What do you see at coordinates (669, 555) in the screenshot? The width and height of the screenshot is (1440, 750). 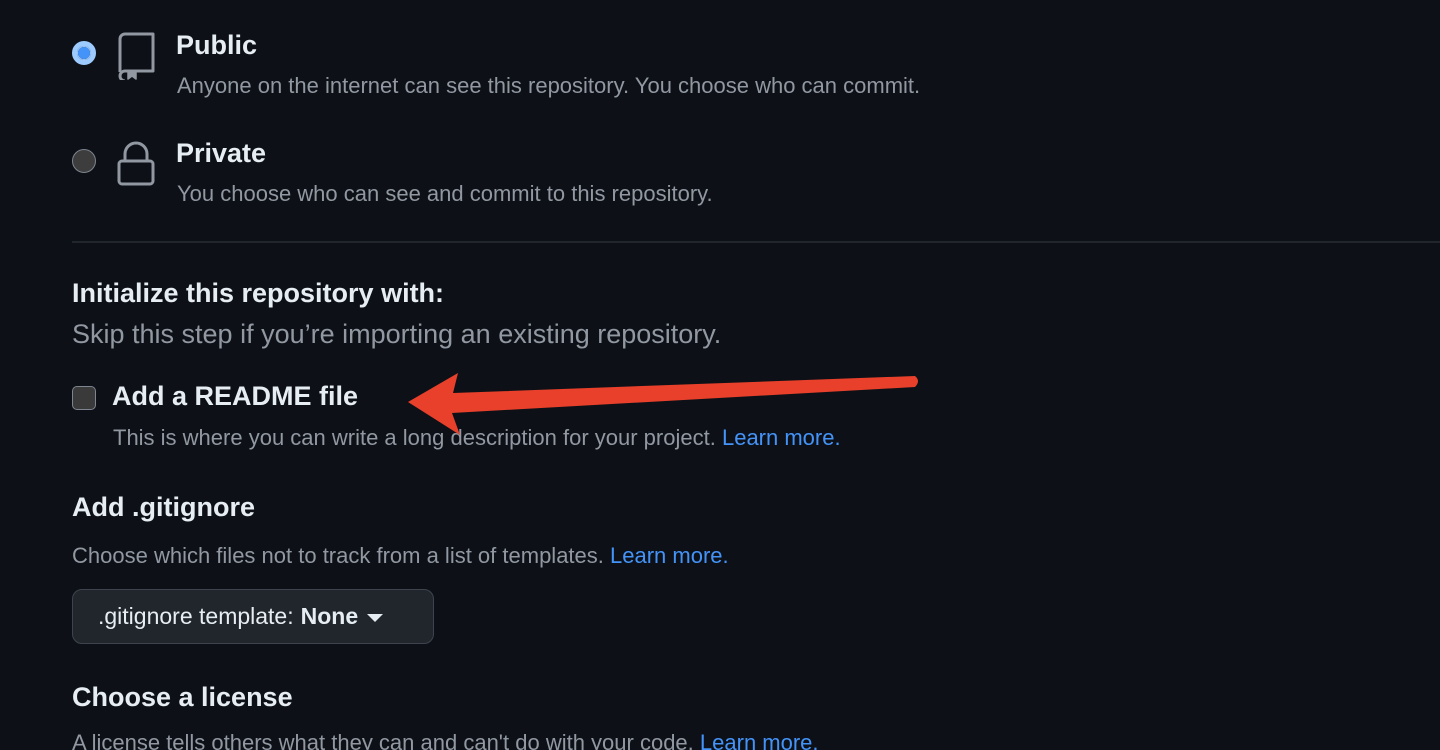 I see `gitignore-learn-more-link: Learn more.` at bounding box center [669, 555].